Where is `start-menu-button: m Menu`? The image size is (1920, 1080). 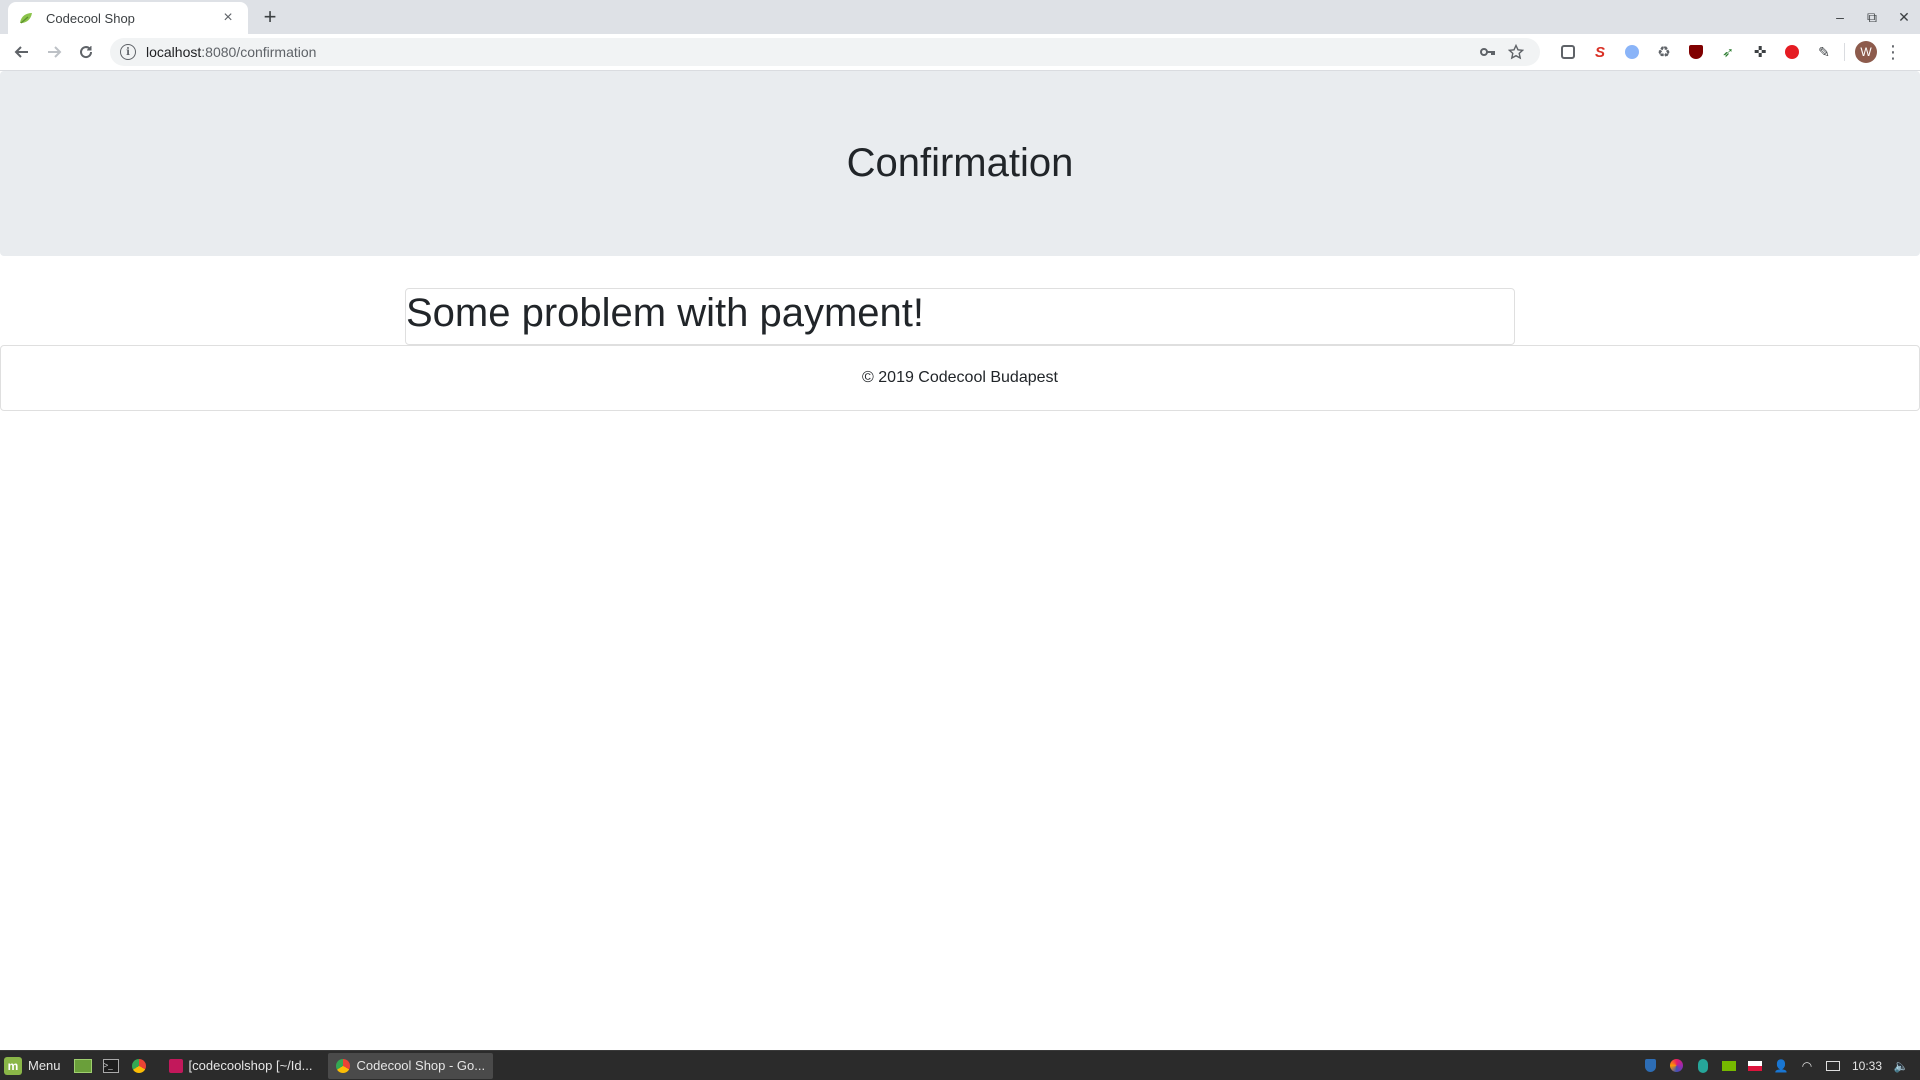 start-menu-button: m Menu is located at coordinates (34, 1065).